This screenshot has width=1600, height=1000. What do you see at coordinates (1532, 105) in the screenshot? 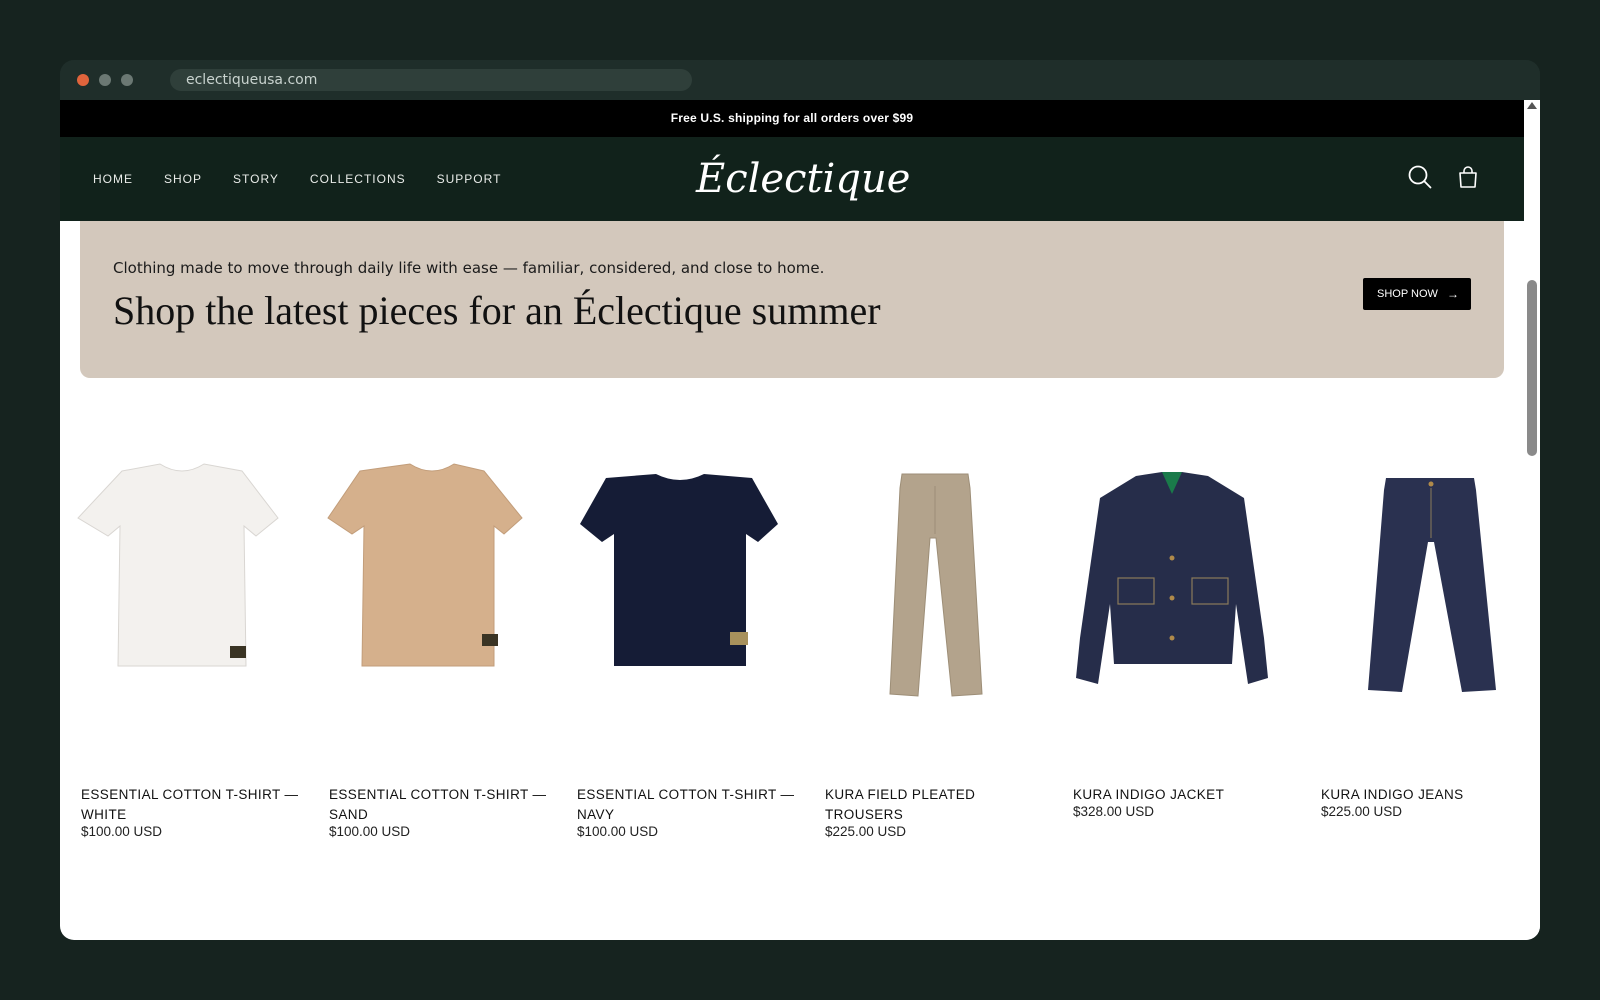
I see `scroll-up-arrow-icon` at bounding box center [1532, 105].